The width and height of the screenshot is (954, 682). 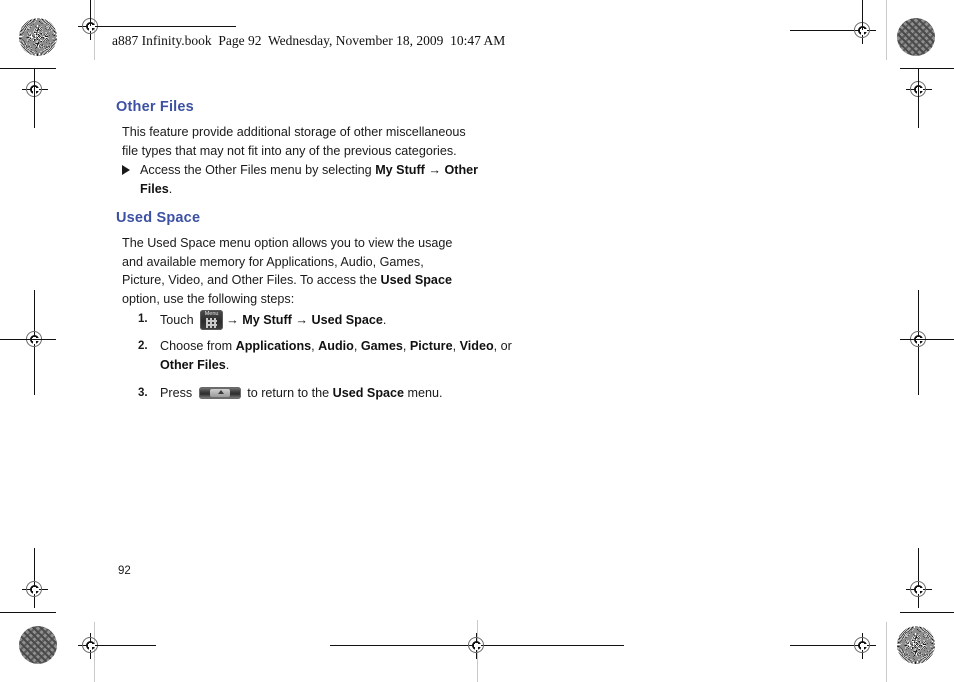 What do you see at coordinates (336, 346) in the screenshot?
I see `step-2-option-audio: Audio` at bounding box center [336, 346].